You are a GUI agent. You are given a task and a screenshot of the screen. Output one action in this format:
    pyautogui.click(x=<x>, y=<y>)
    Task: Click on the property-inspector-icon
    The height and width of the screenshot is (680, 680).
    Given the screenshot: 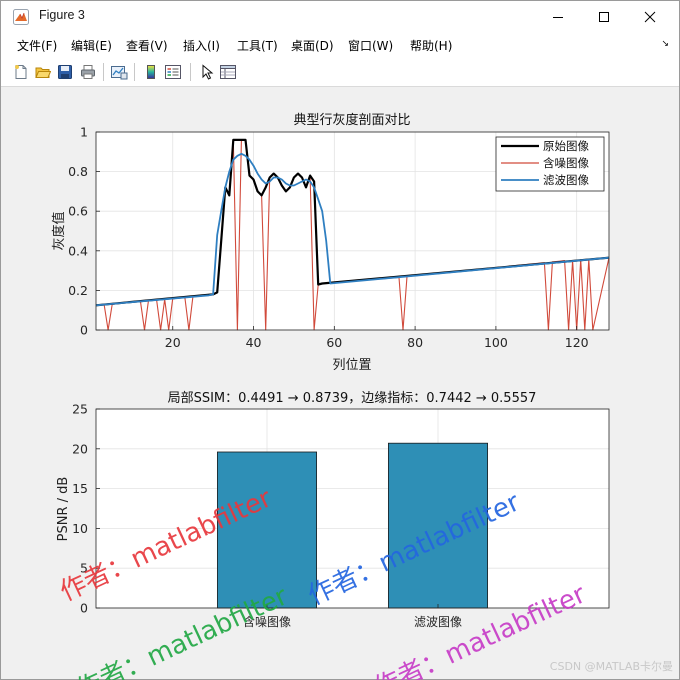 What is the action you would take?
    pyautogui.click(x=228, y=72)
    